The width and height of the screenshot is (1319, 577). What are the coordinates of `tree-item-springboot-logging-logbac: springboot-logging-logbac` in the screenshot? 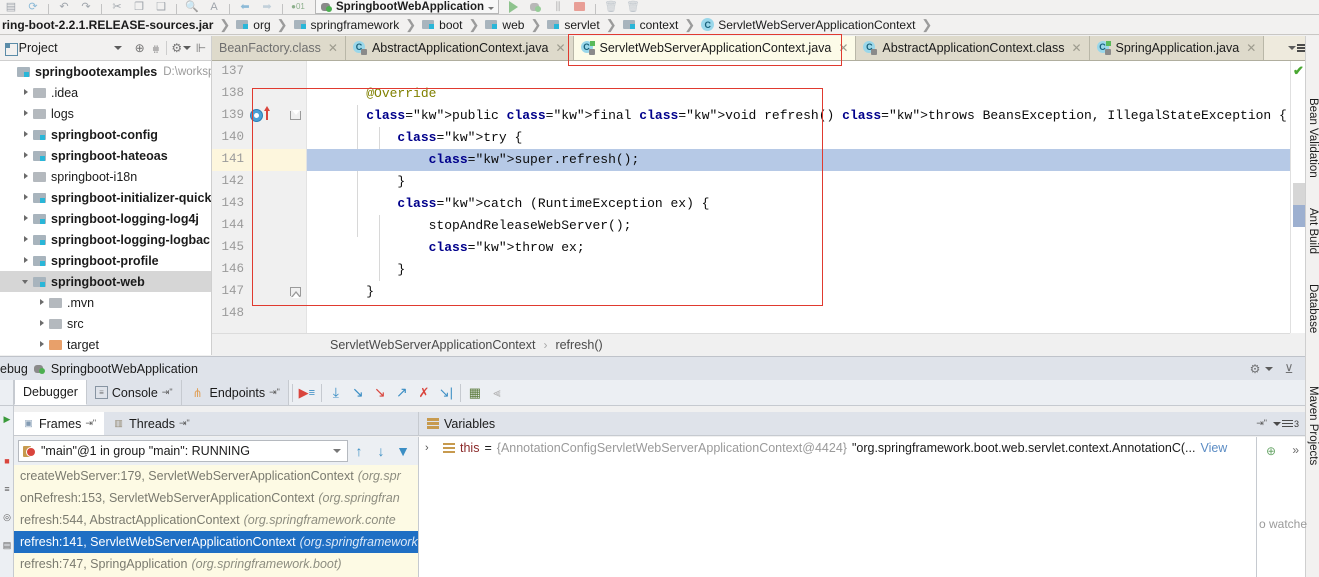 It's located at (105, 239).